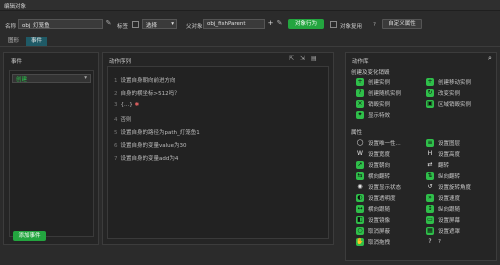 This screenshot has width=500, height=265. I want to click on library-item-create-moving: + 创建移动实例, so click(448, 82).